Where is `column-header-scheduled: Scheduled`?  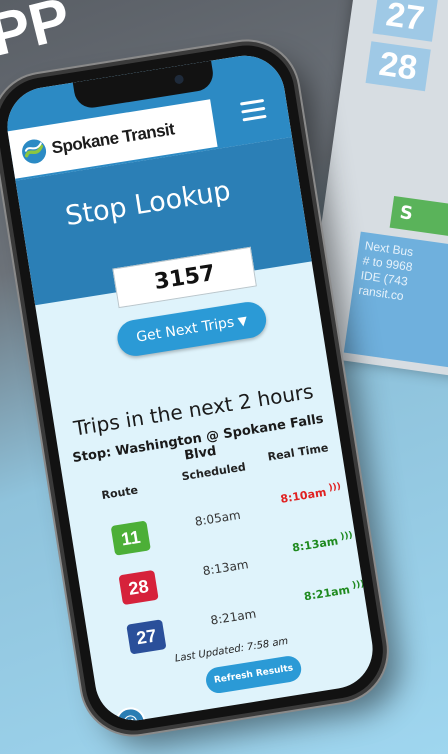
column-header-scheduled: Scheduled is located at coordinates (213, 472).